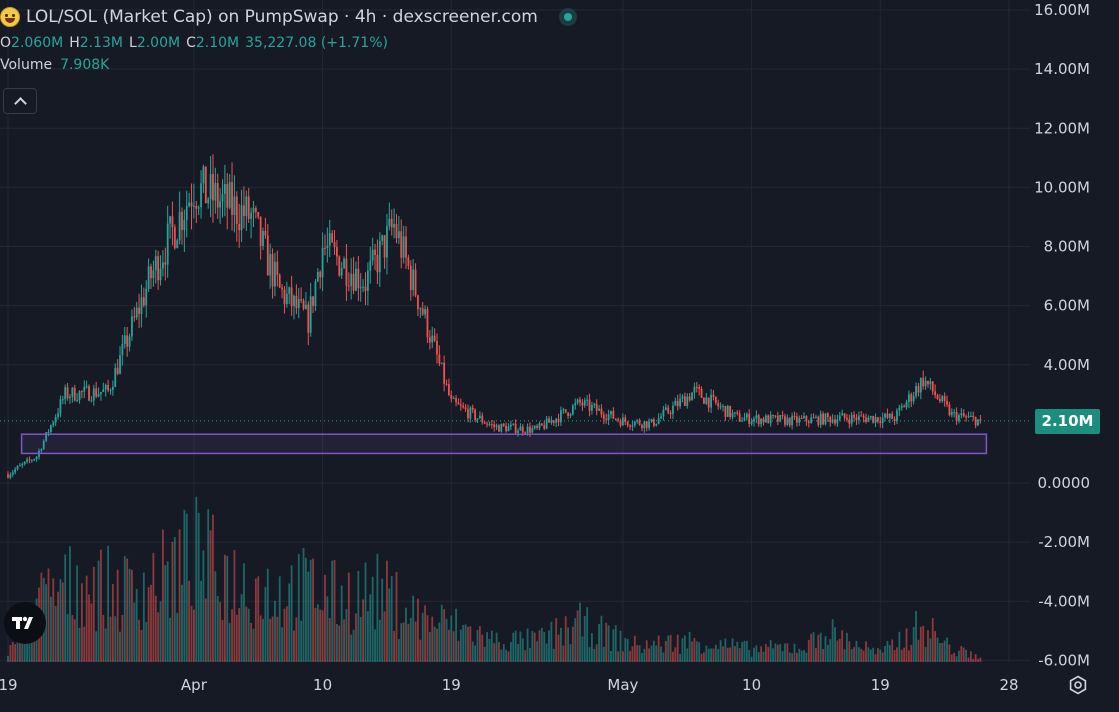 The width and height of the screenshot is (1119, 712). What do you see at coordinates (509, 685) in the screenshot?
I see `x-axis: 19 Apr 10 19 May 10 19 28` at bounding box center [509, 685].